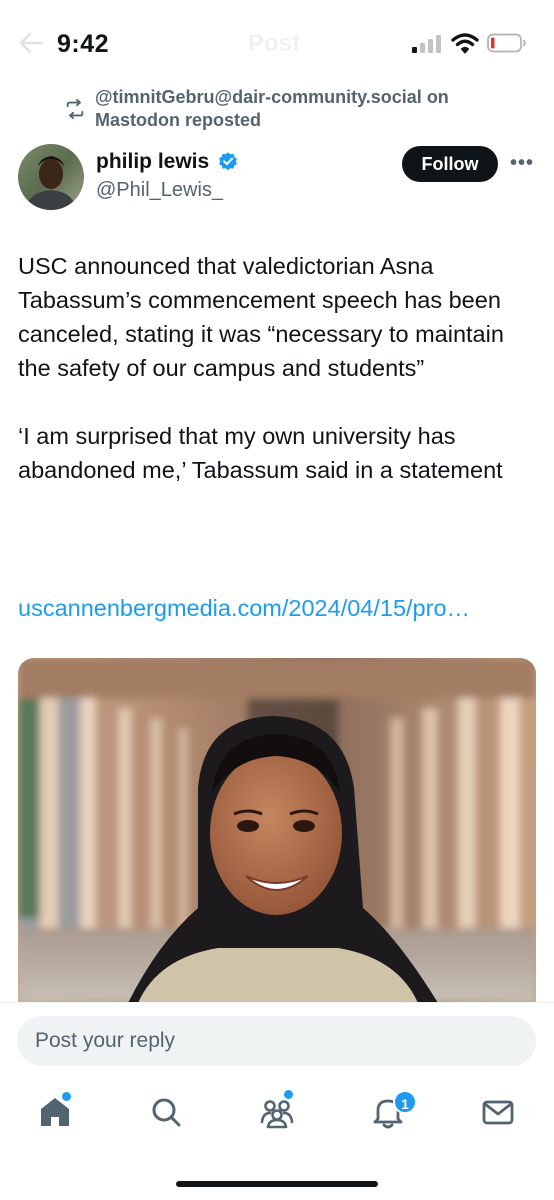  What do you see at coordinates (274, 43) in the screenshot?
I see `header-title: Post` at bounding box center [274, 43].